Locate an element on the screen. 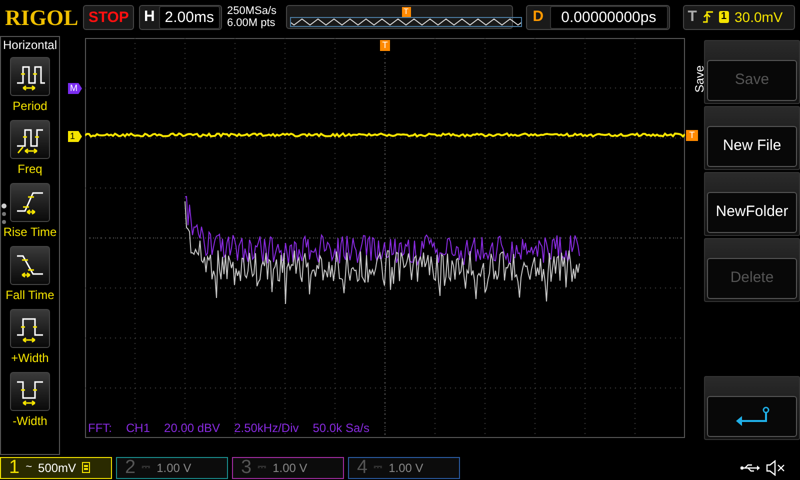  return-arrow-icon is located at coordinates (752, 417).